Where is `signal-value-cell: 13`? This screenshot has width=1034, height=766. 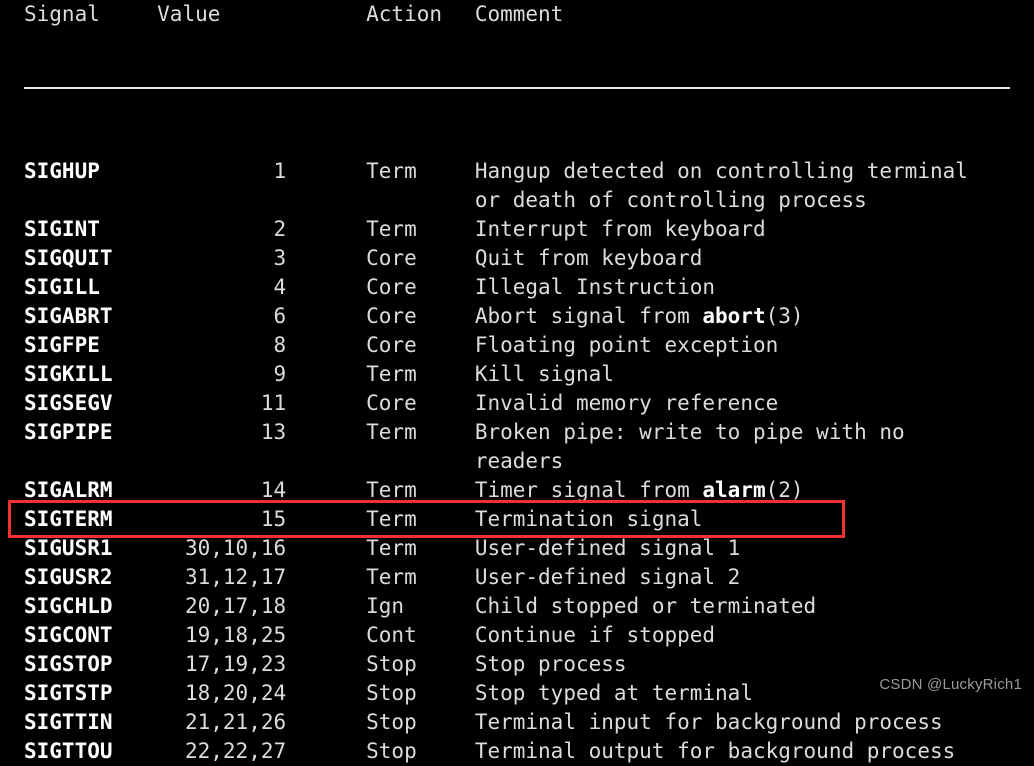
signal-value-cell: 13 is located at coordinates (273, 432).